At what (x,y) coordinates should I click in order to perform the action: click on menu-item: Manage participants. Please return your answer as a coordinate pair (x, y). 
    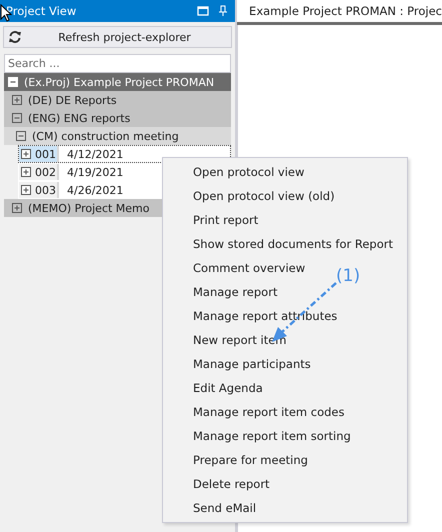
    Looking at the image, I should click on (237, 364).